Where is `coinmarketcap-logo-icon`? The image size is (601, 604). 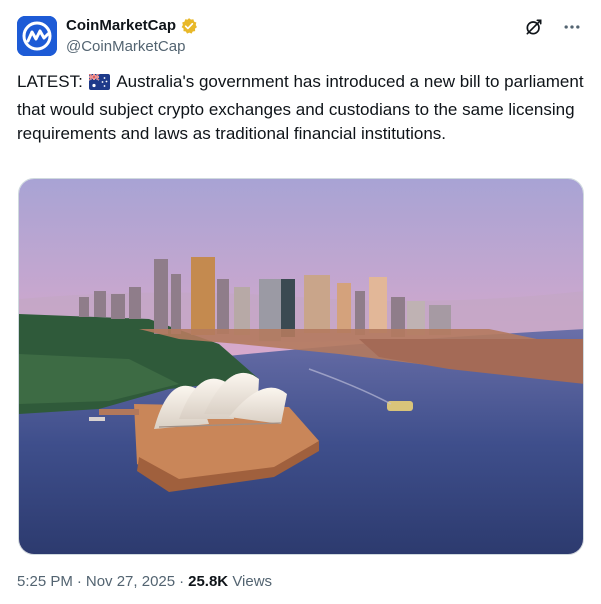
coinmarketcap-logo-icon is located at coordinates (37, 36).